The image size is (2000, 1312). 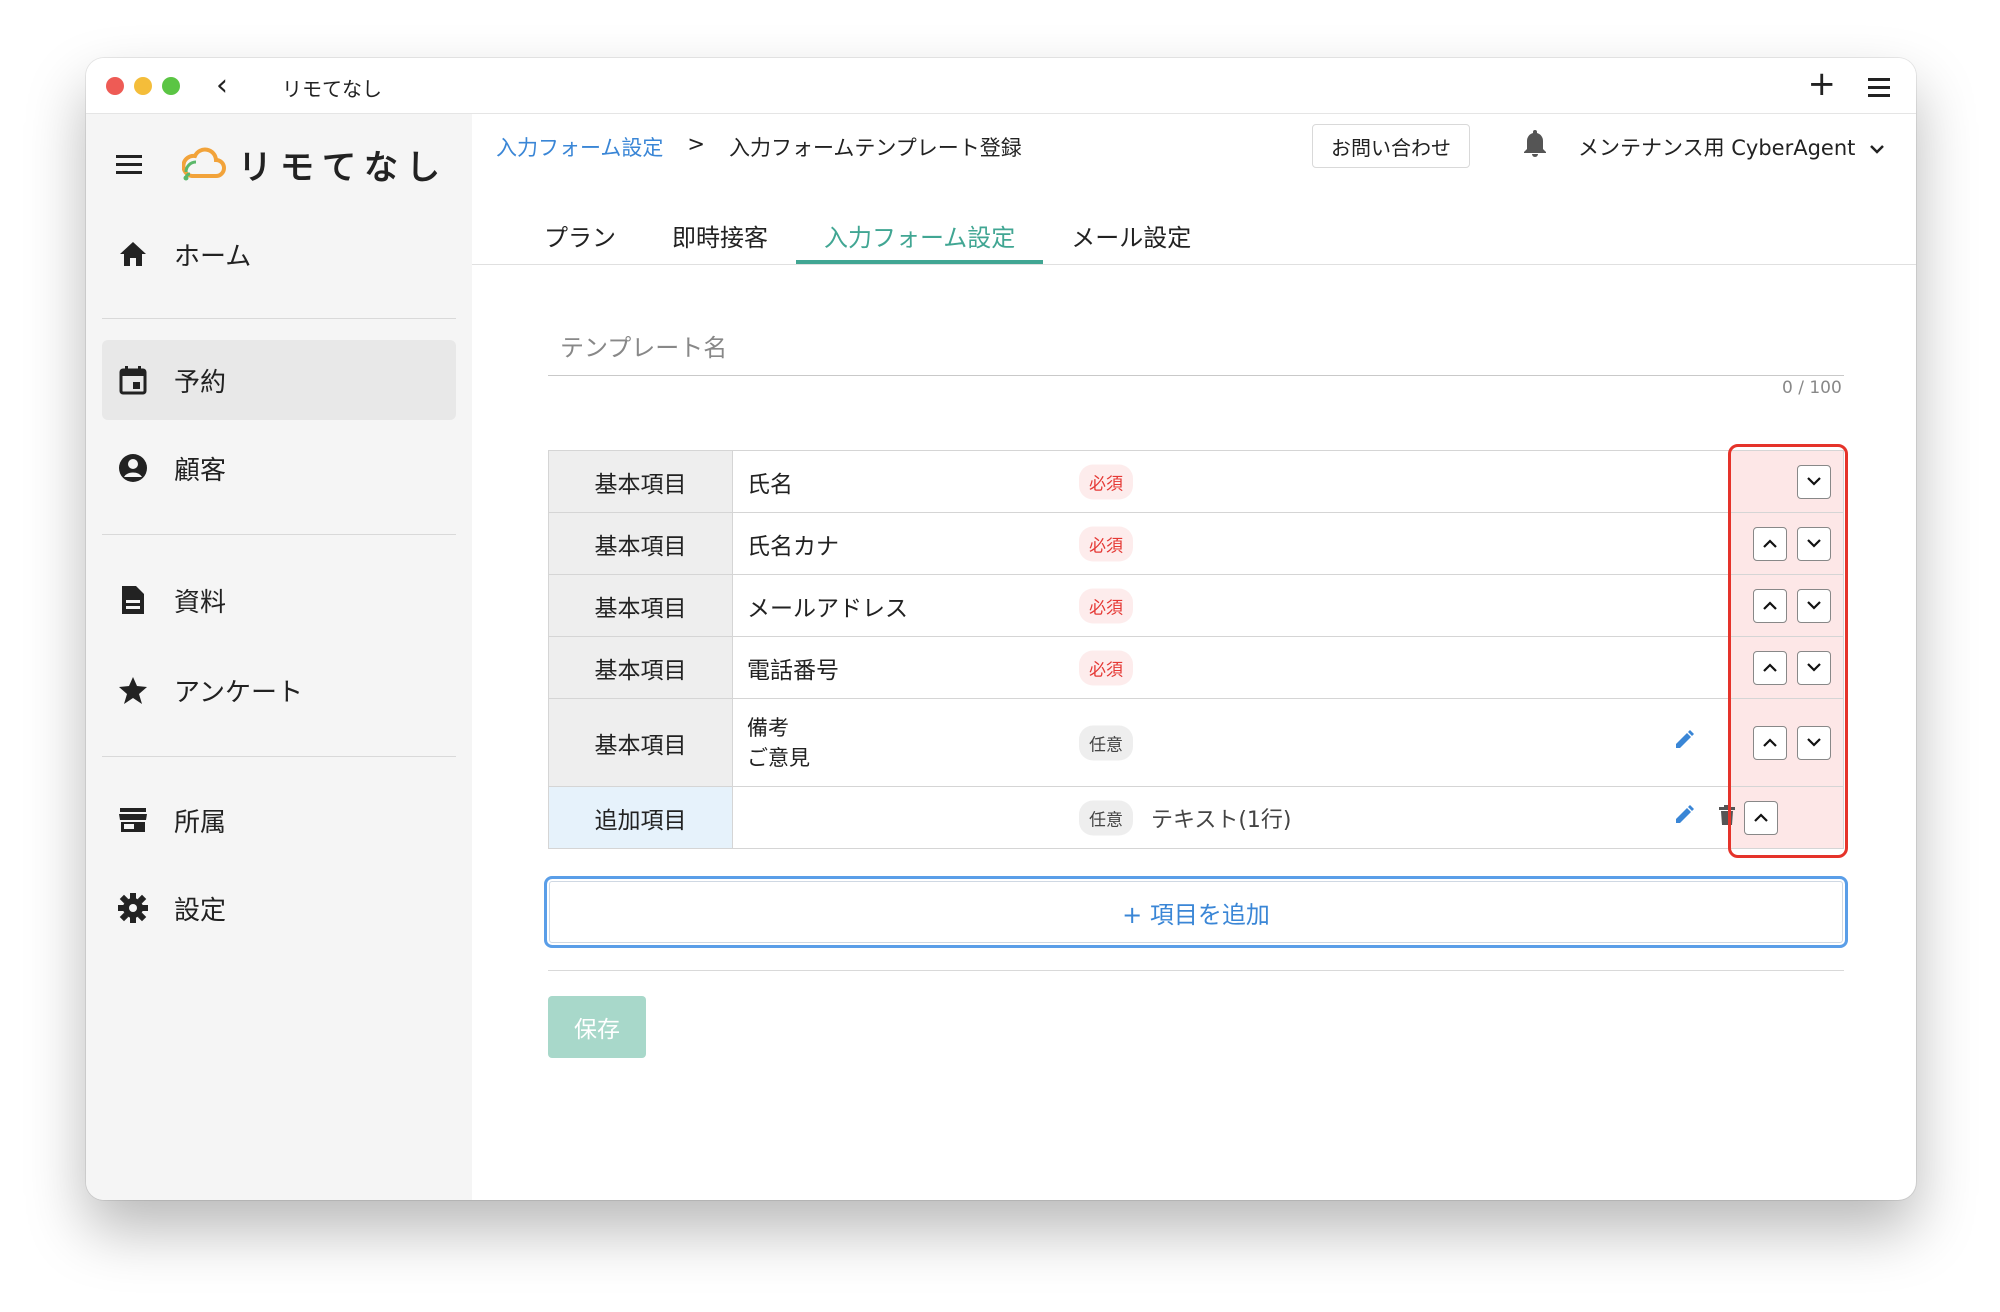 What do you see at coordinates (580, 235) in the screenshot?
I see `tab-plan: プラン` at bounding box center [580, 235].